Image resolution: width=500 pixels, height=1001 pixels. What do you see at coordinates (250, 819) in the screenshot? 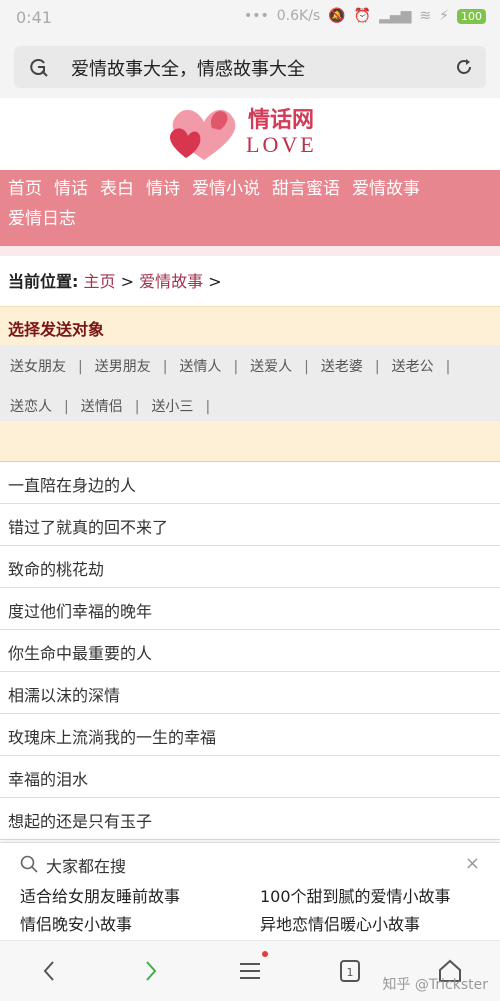
I see `list-item: 想起的还是只有玉子` at bounding box center [250, 819].